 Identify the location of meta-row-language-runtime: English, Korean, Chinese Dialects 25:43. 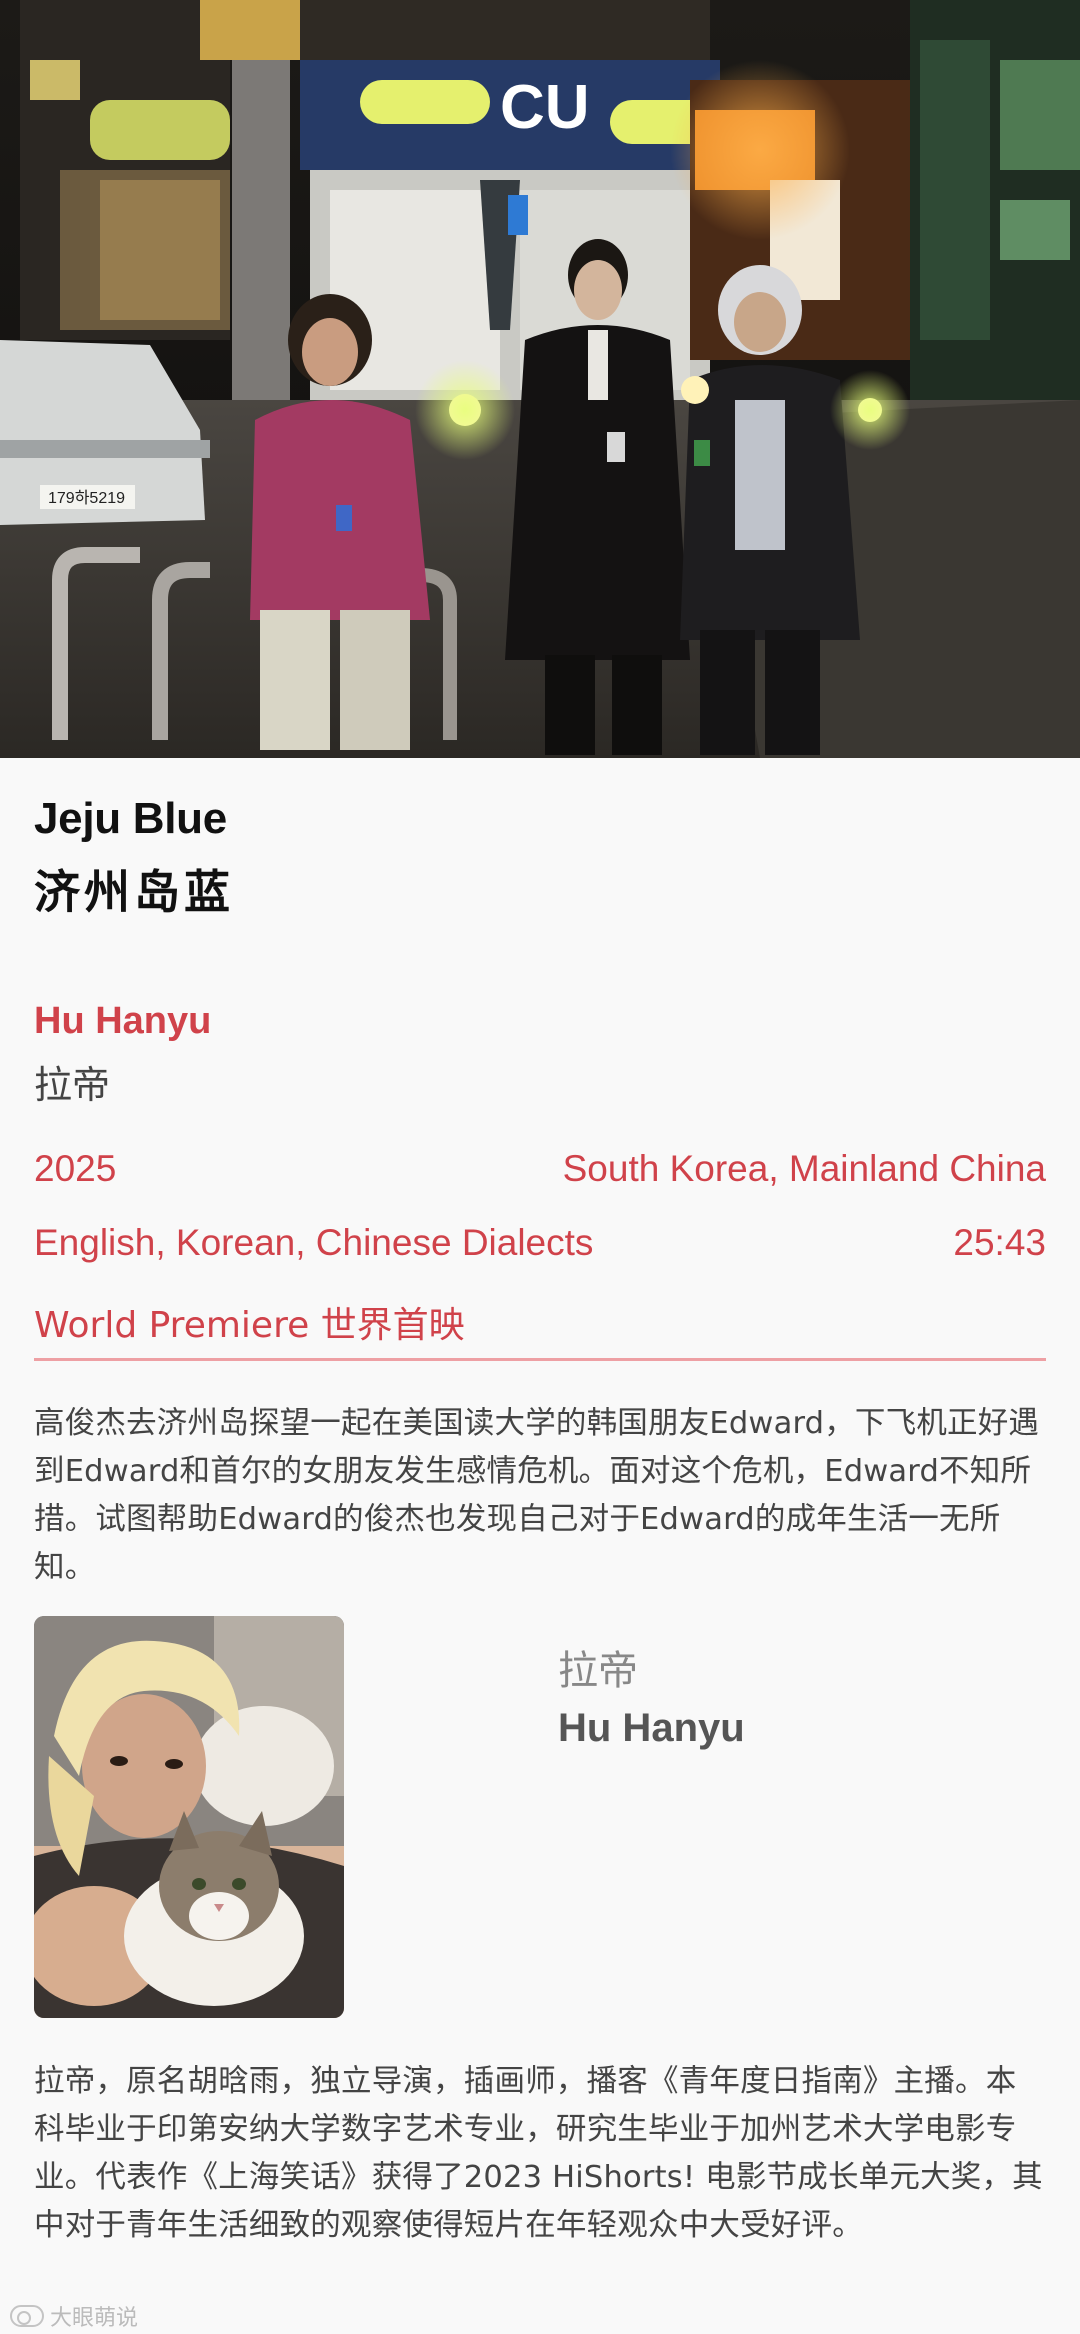
(540, 1243).